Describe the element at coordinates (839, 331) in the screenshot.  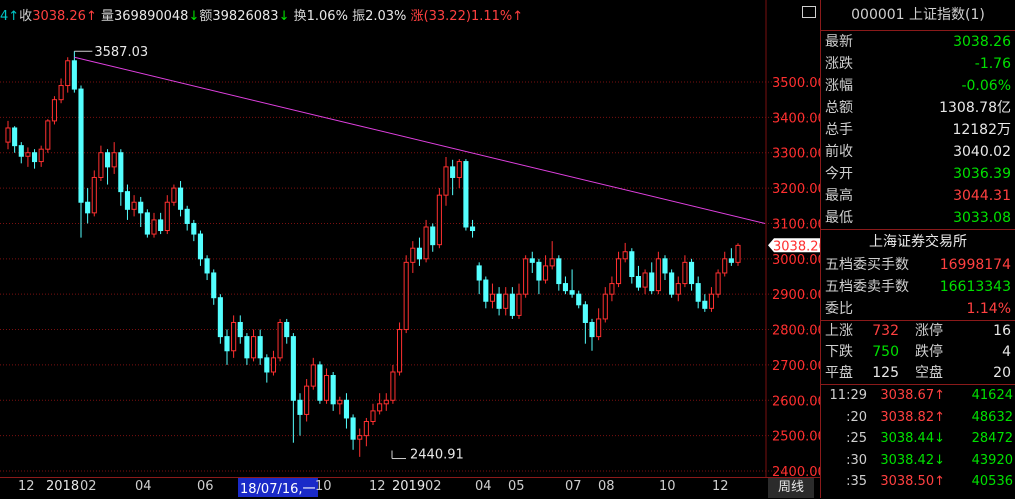
I see `breadth-label: 上涨` at that location.